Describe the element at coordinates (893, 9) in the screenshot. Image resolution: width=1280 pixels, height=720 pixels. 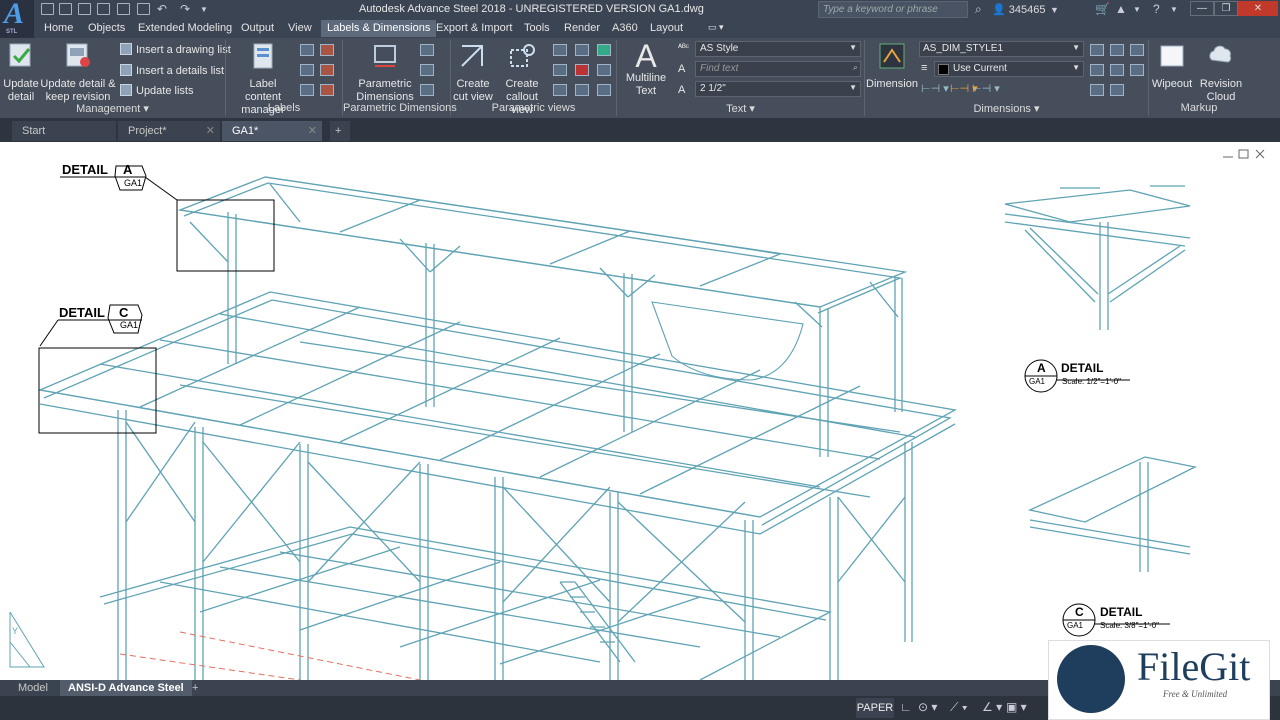
I see `search-input: Type a keyword or phrase` at that location.